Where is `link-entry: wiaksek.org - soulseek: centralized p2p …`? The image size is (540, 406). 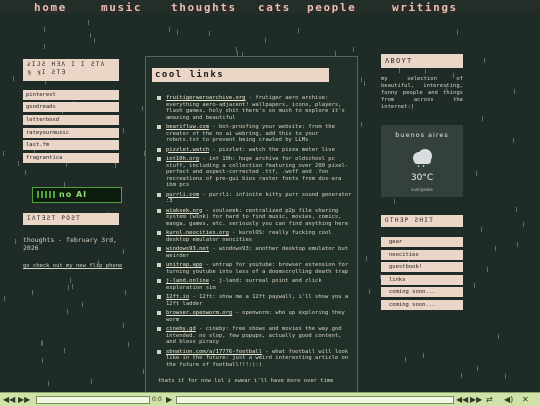 link-entry: wiaksek.org - soulseek: centralized p2p … is located at coordinates (254, 218).